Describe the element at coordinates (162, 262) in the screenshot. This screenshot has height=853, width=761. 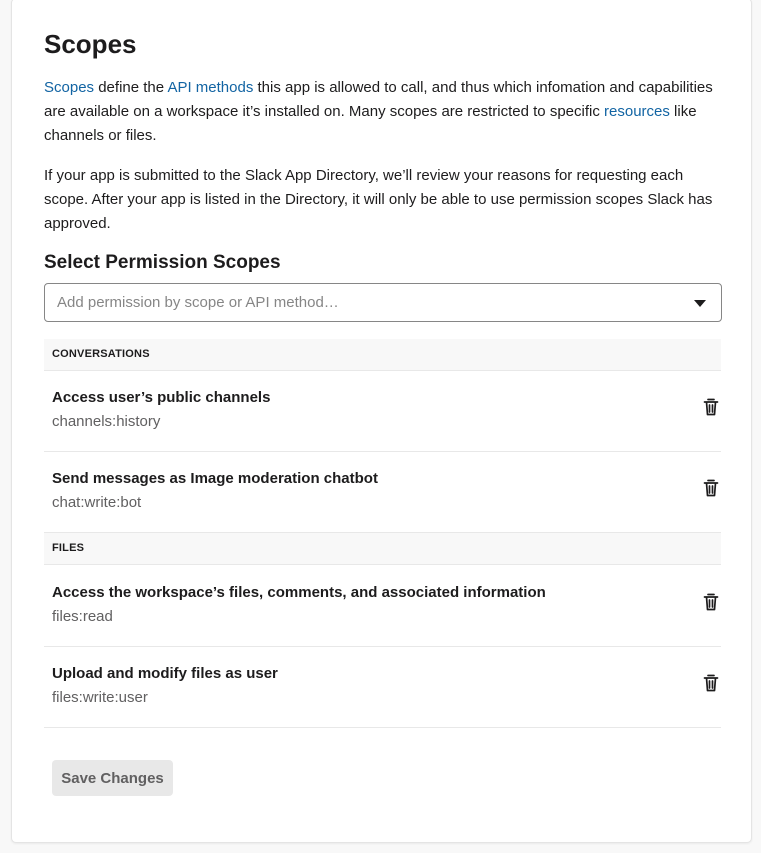
I see `permission-scopes-heading: Select Permission Scopes` at that location.